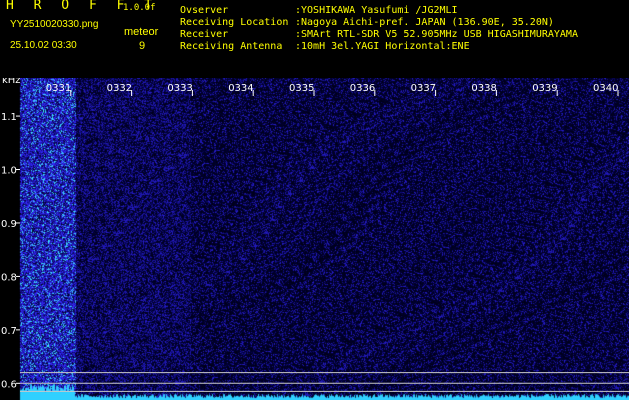  What do you see at coordinates (10, 251) in the screenshot?
I see `frequency-axis: 1.1 1.0 0.9 0.8 0.7 0.6` at bounding box center [10, 251].